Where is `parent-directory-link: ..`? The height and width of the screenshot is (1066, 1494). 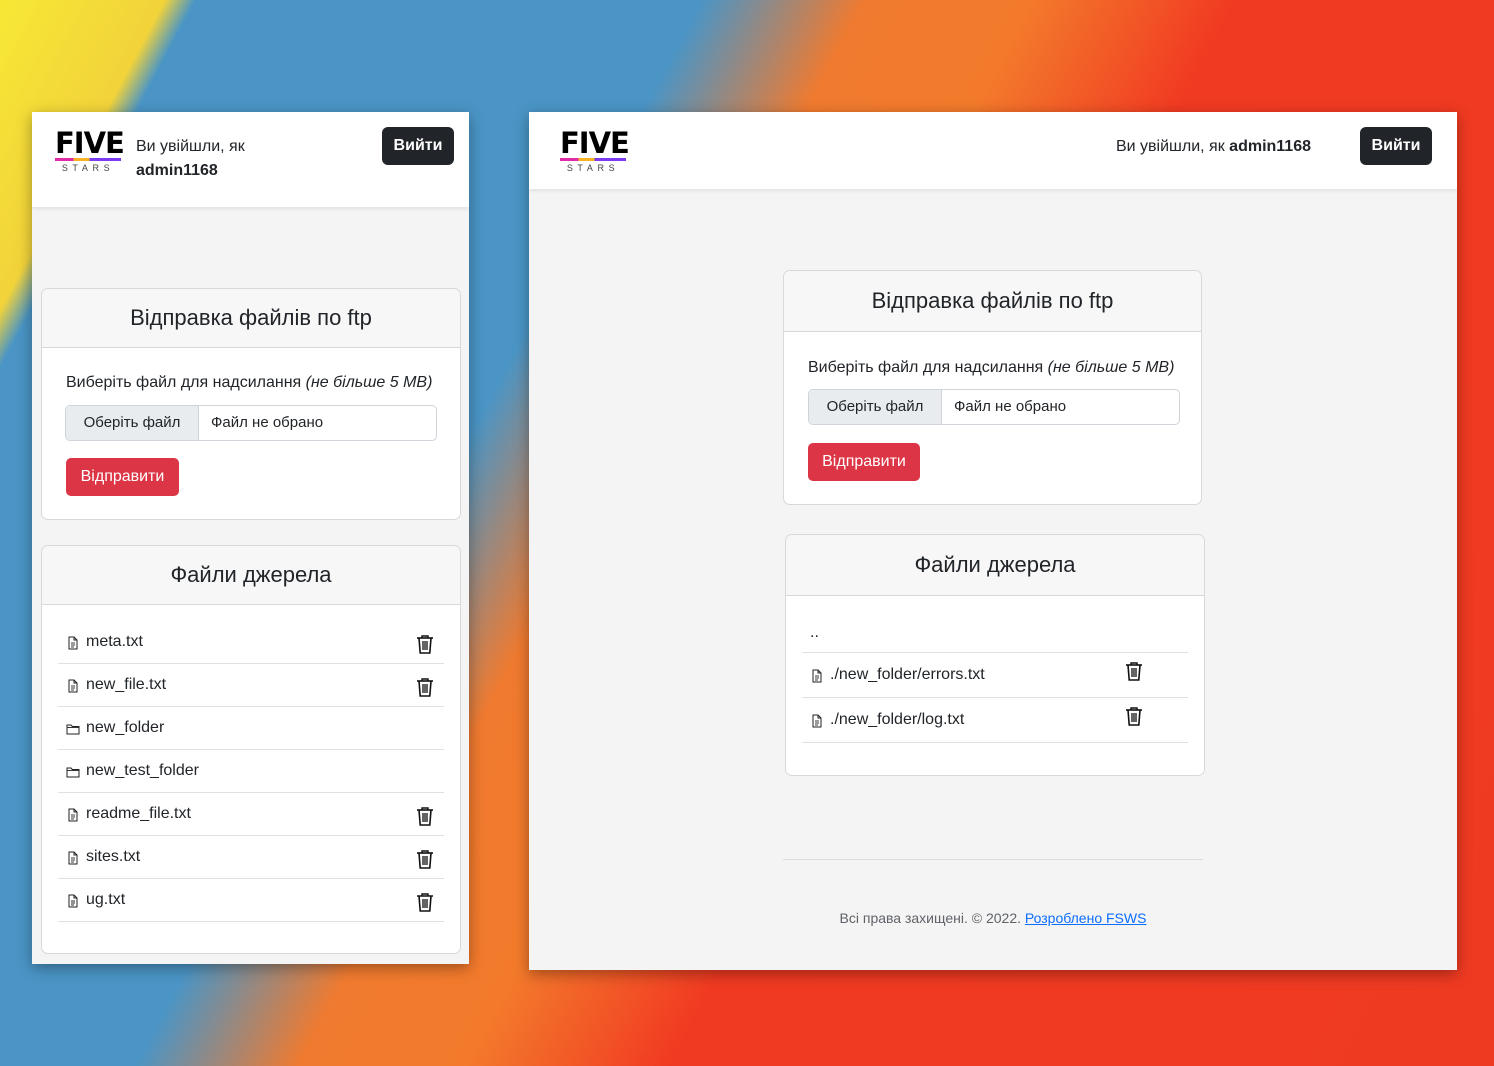
parent-directory-link: .. is located at coordinates (814, 633).